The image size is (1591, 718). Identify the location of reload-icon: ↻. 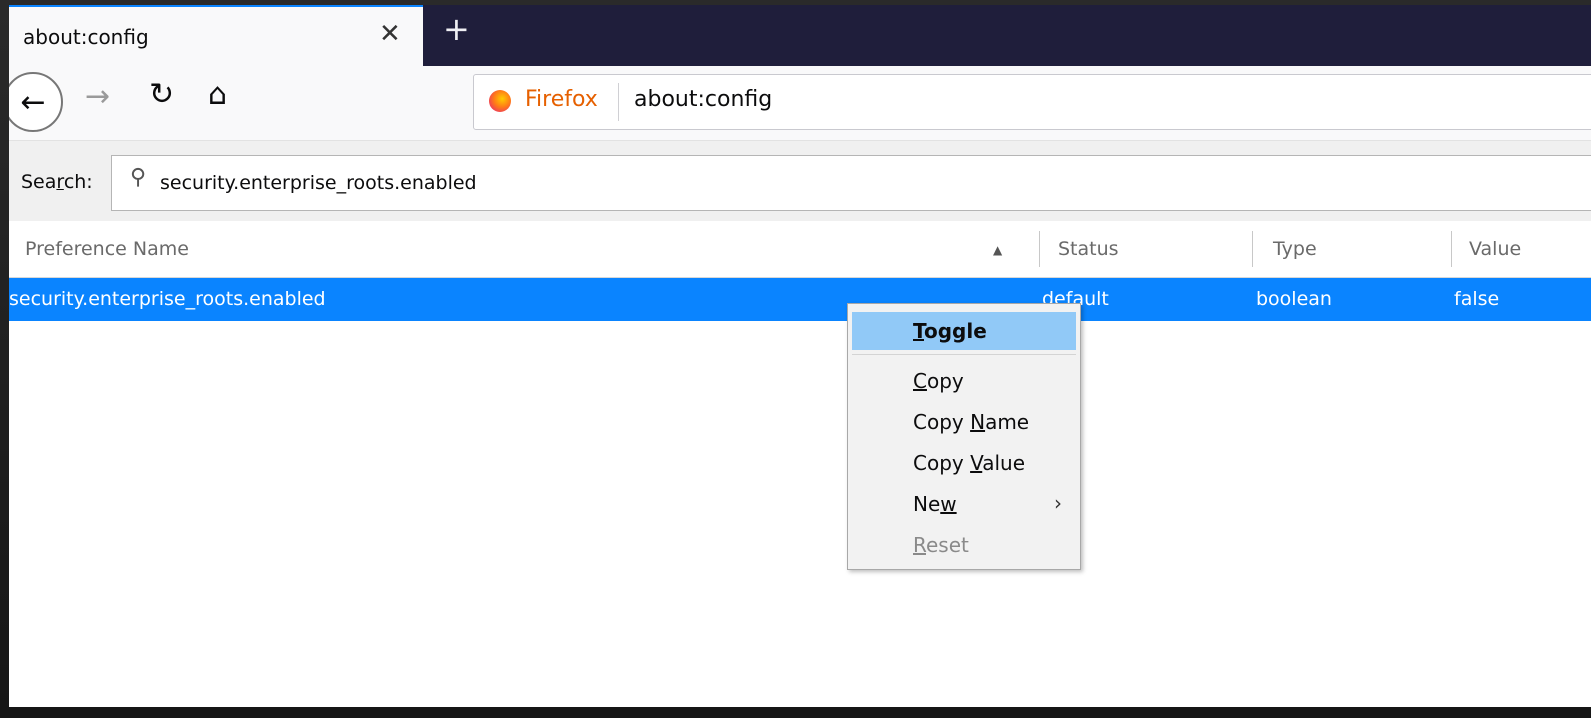
(161, 95).